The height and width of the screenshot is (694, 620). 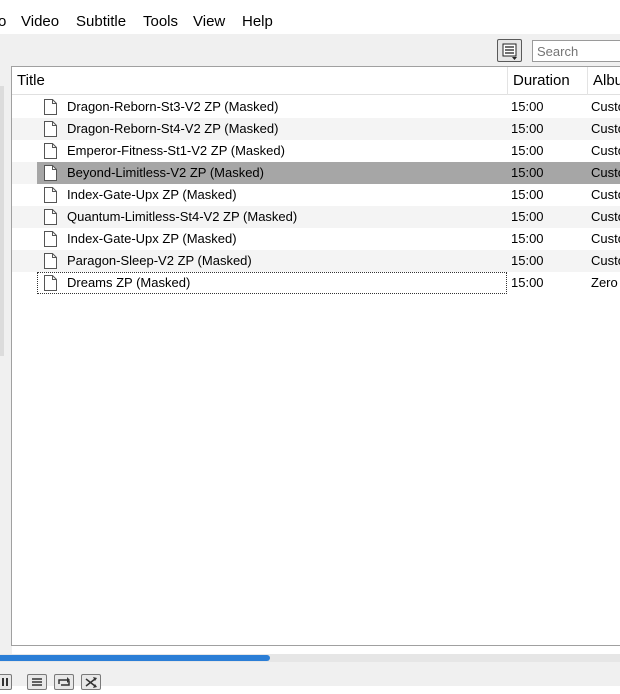 I want to click on loop-icon, so click(x=64, y=681).